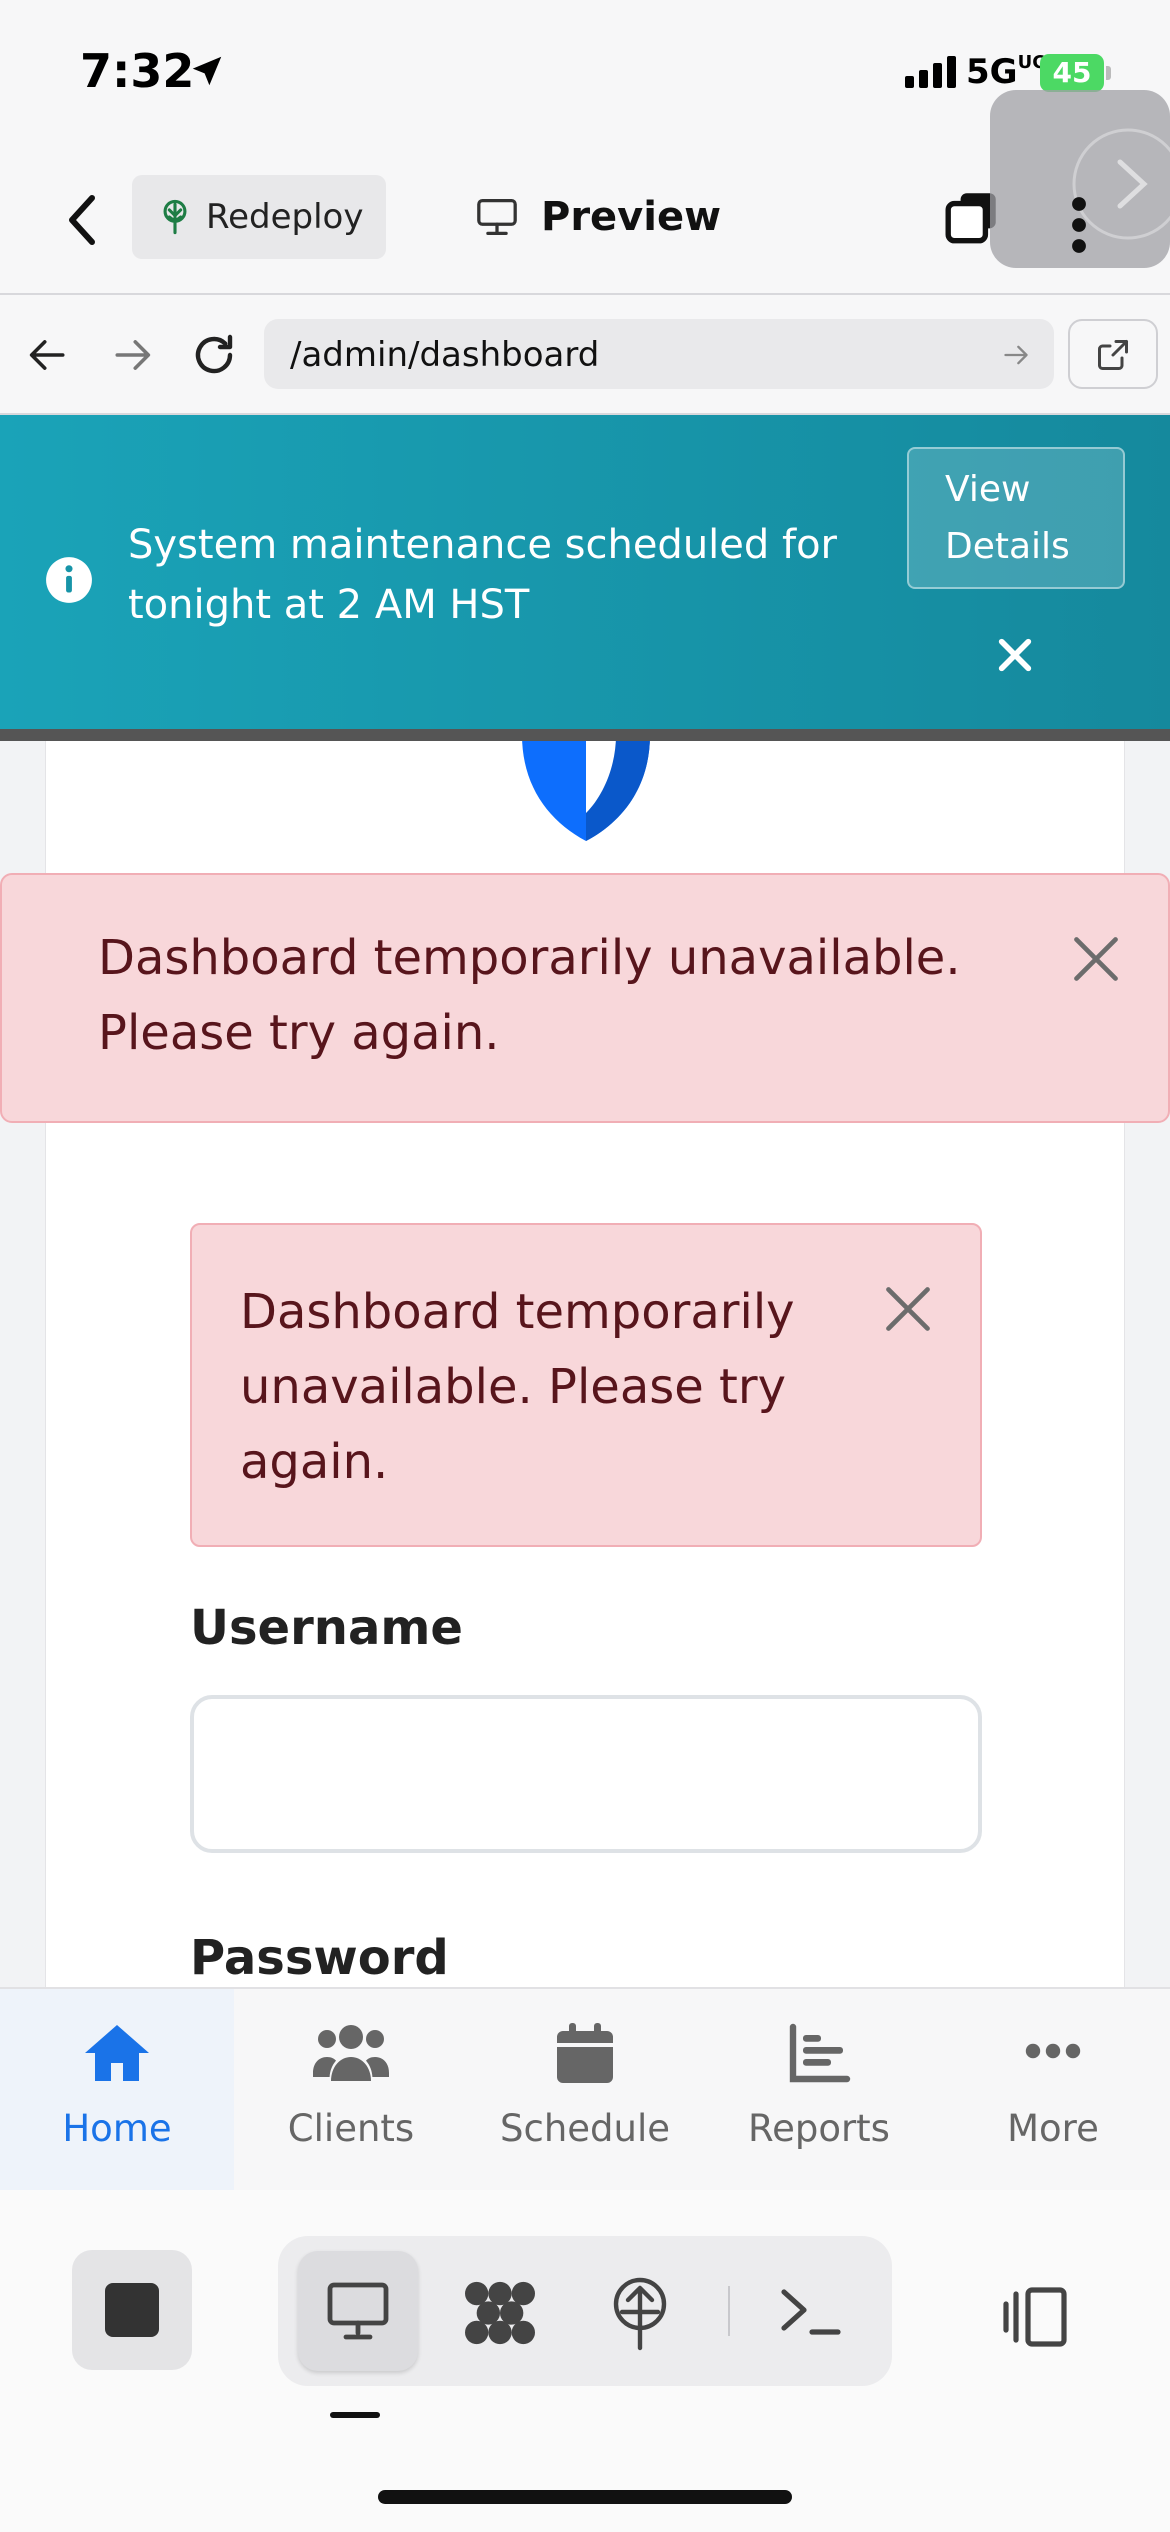 Image resolution: width=1170 pixels, height=2532 pixels. I want to click on bottom-tool-strip, so click(585, 2361).